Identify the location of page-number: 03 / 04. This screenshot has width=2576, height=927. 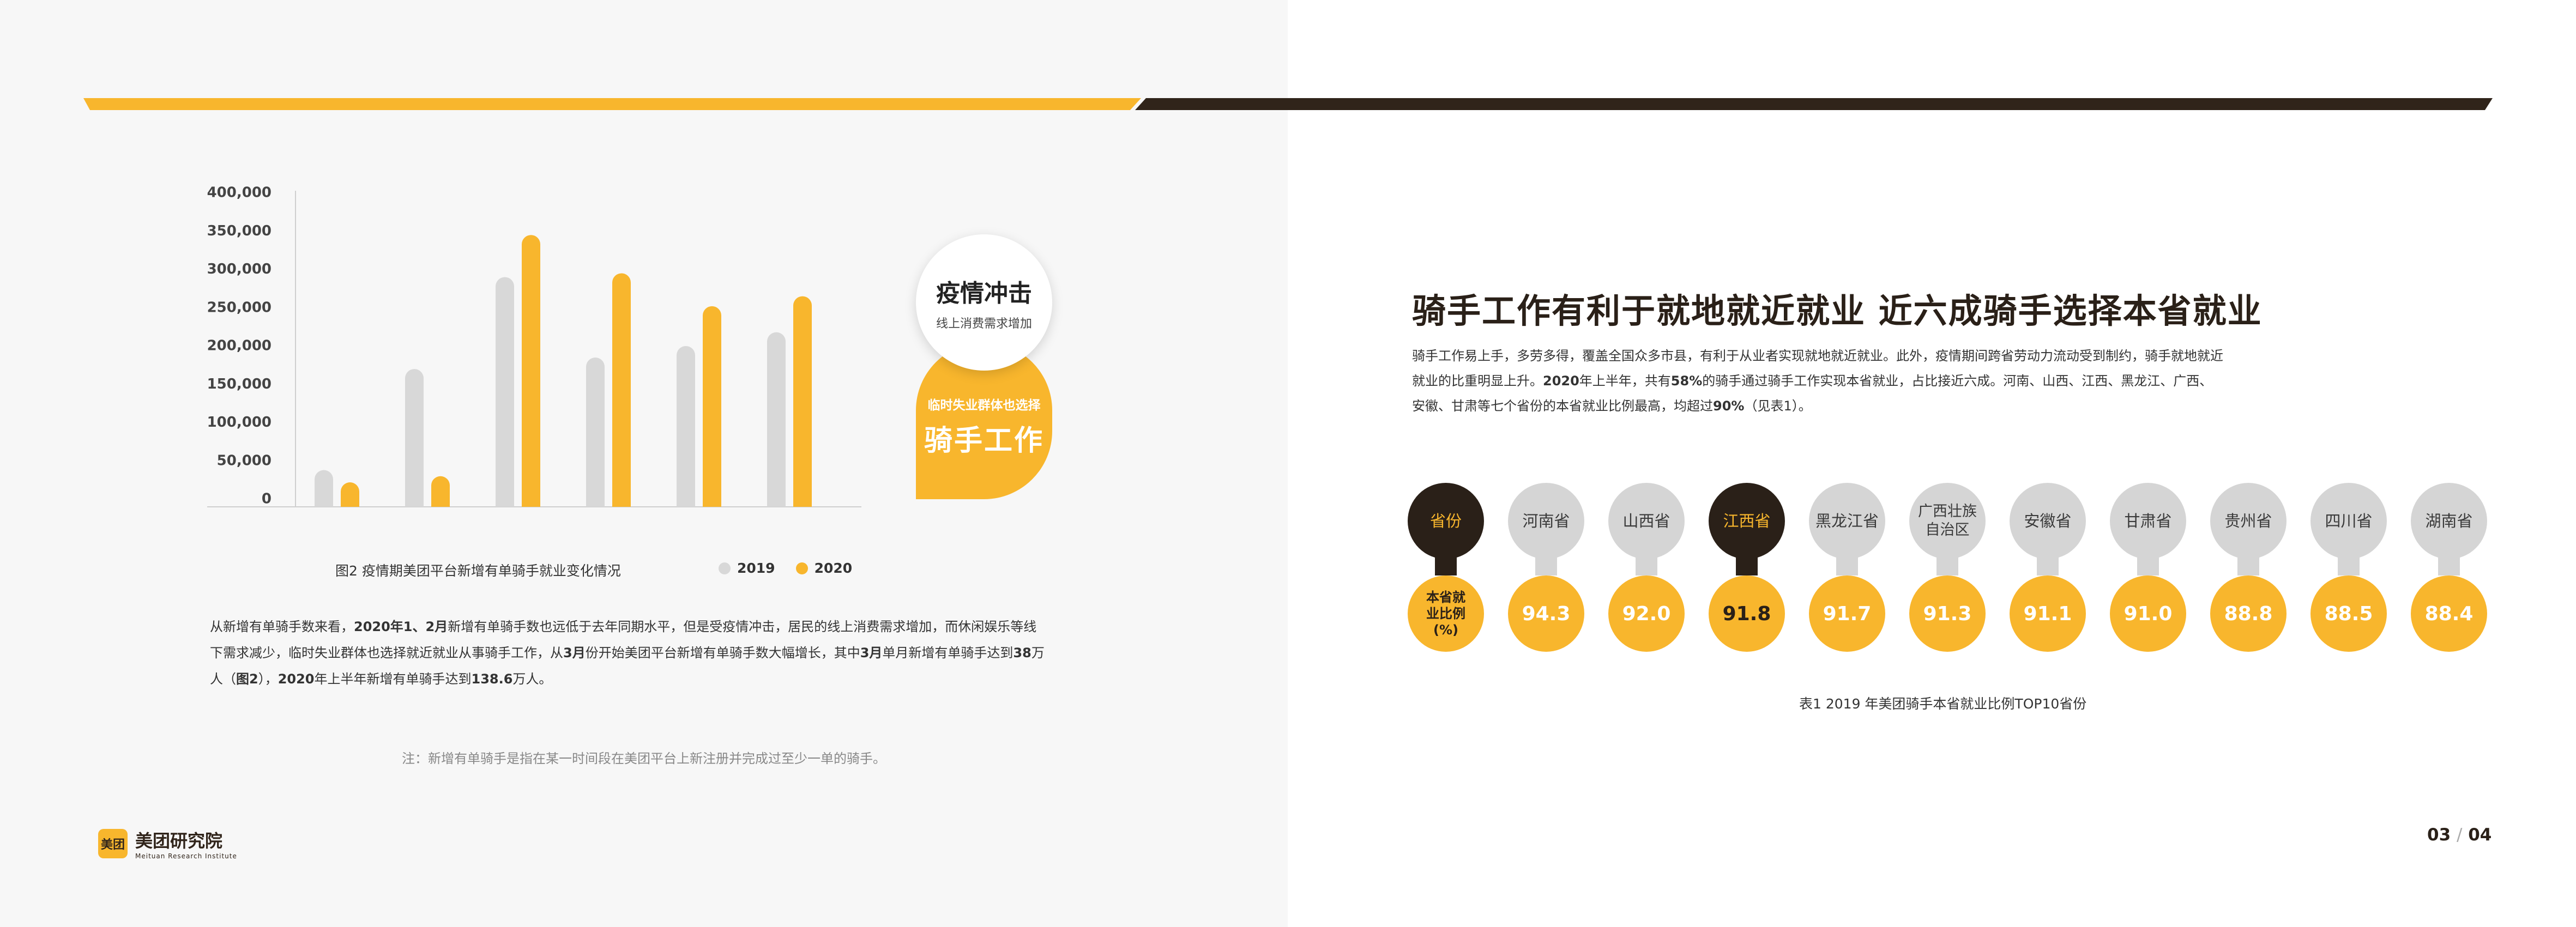
(2459, 835).